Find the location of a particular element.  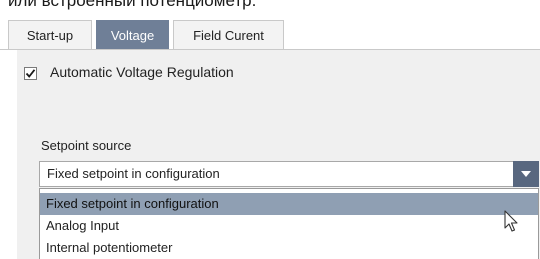

avr-label: Automatic Voltage Regulation is located at coordinates (142, 72).